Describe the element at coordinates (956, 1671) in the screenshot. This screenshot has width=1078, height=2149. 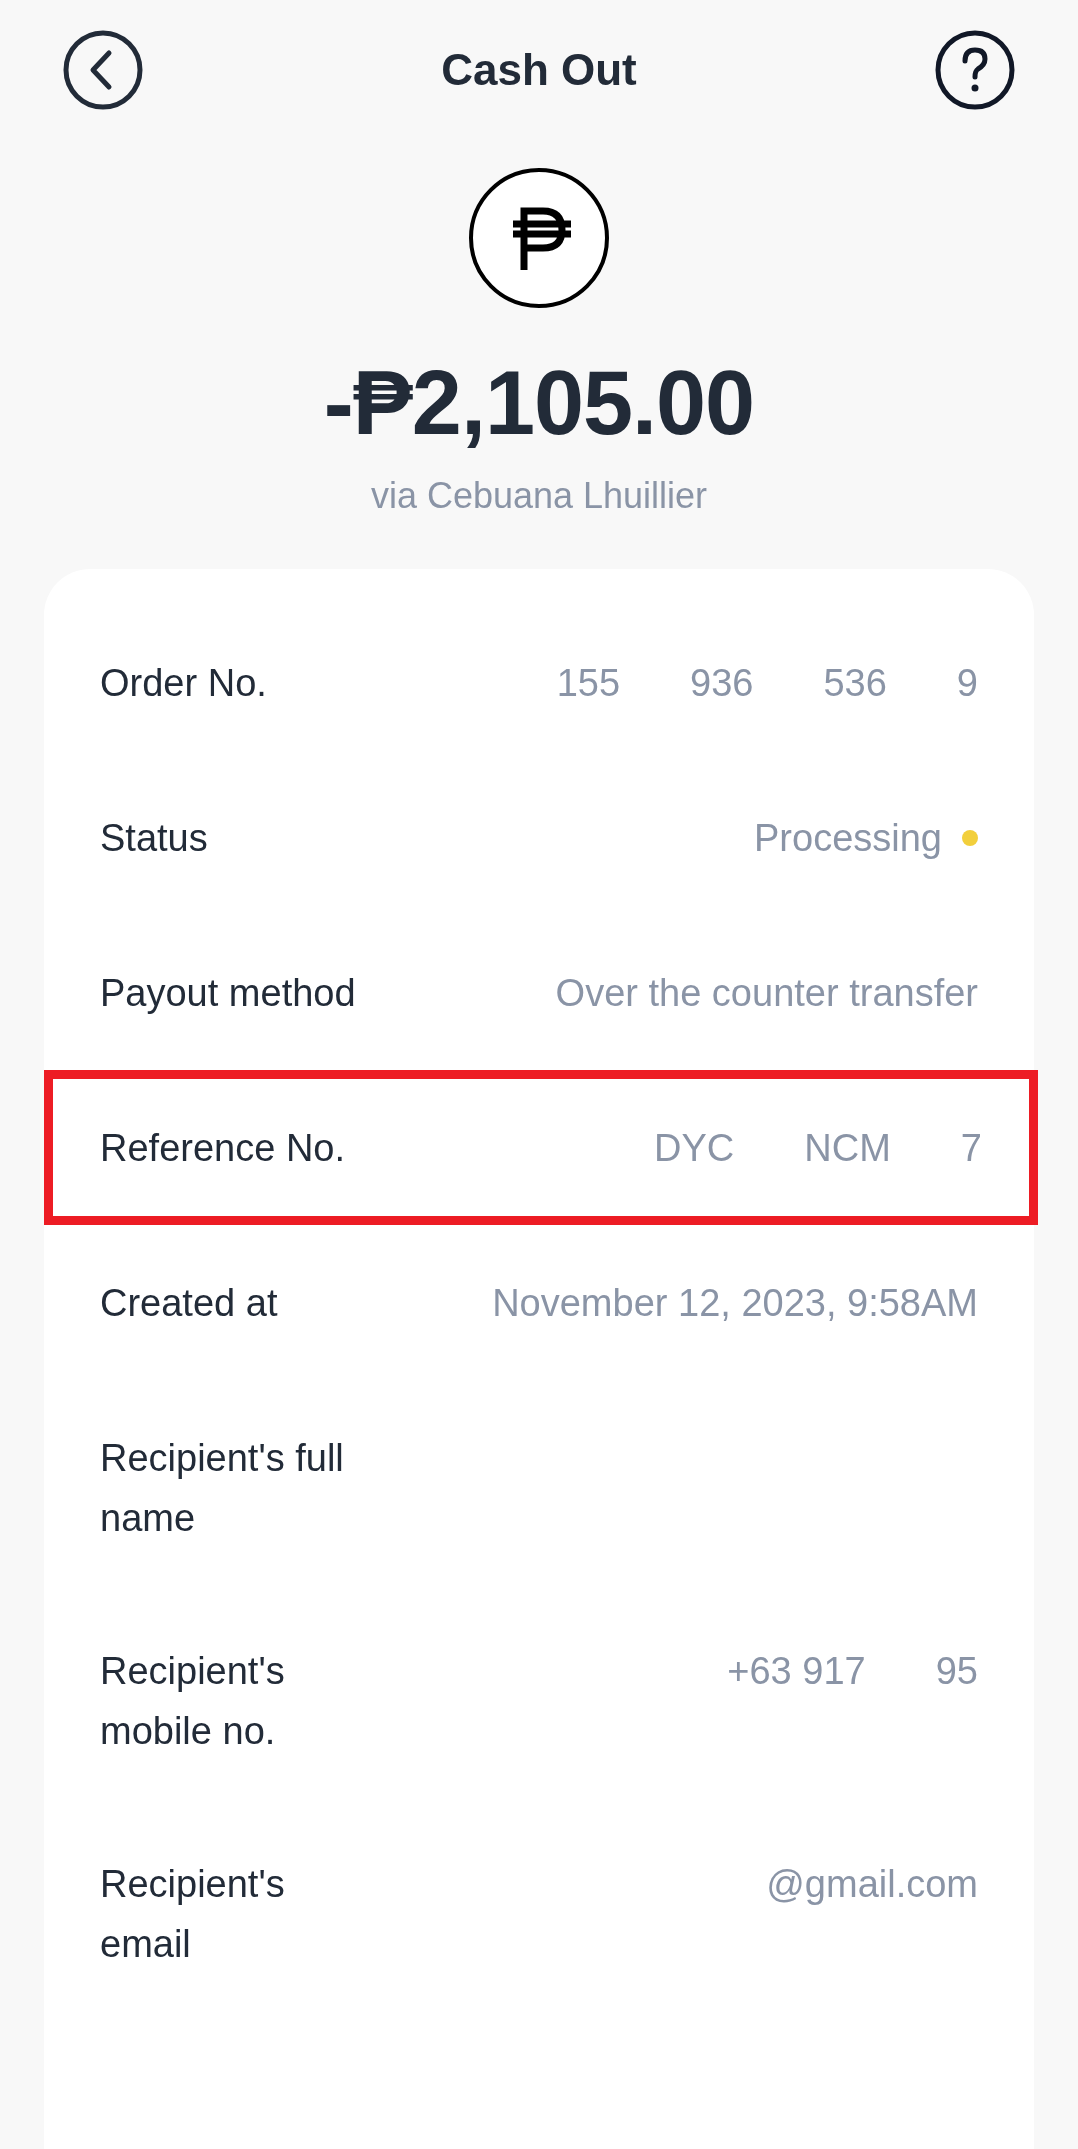
I see `field-value: 95` at that location.